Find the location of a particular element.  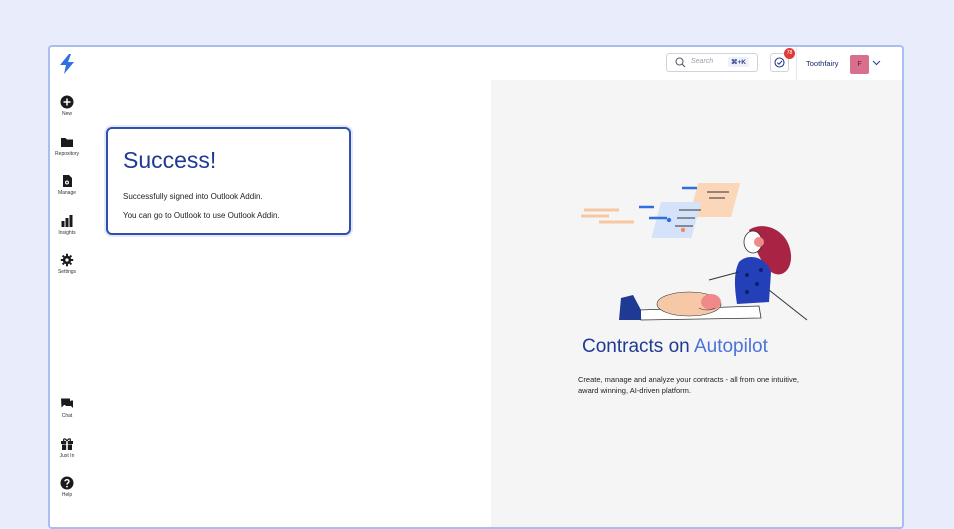

sidebar-item-label: Manage is located at coordinates (67, 193).